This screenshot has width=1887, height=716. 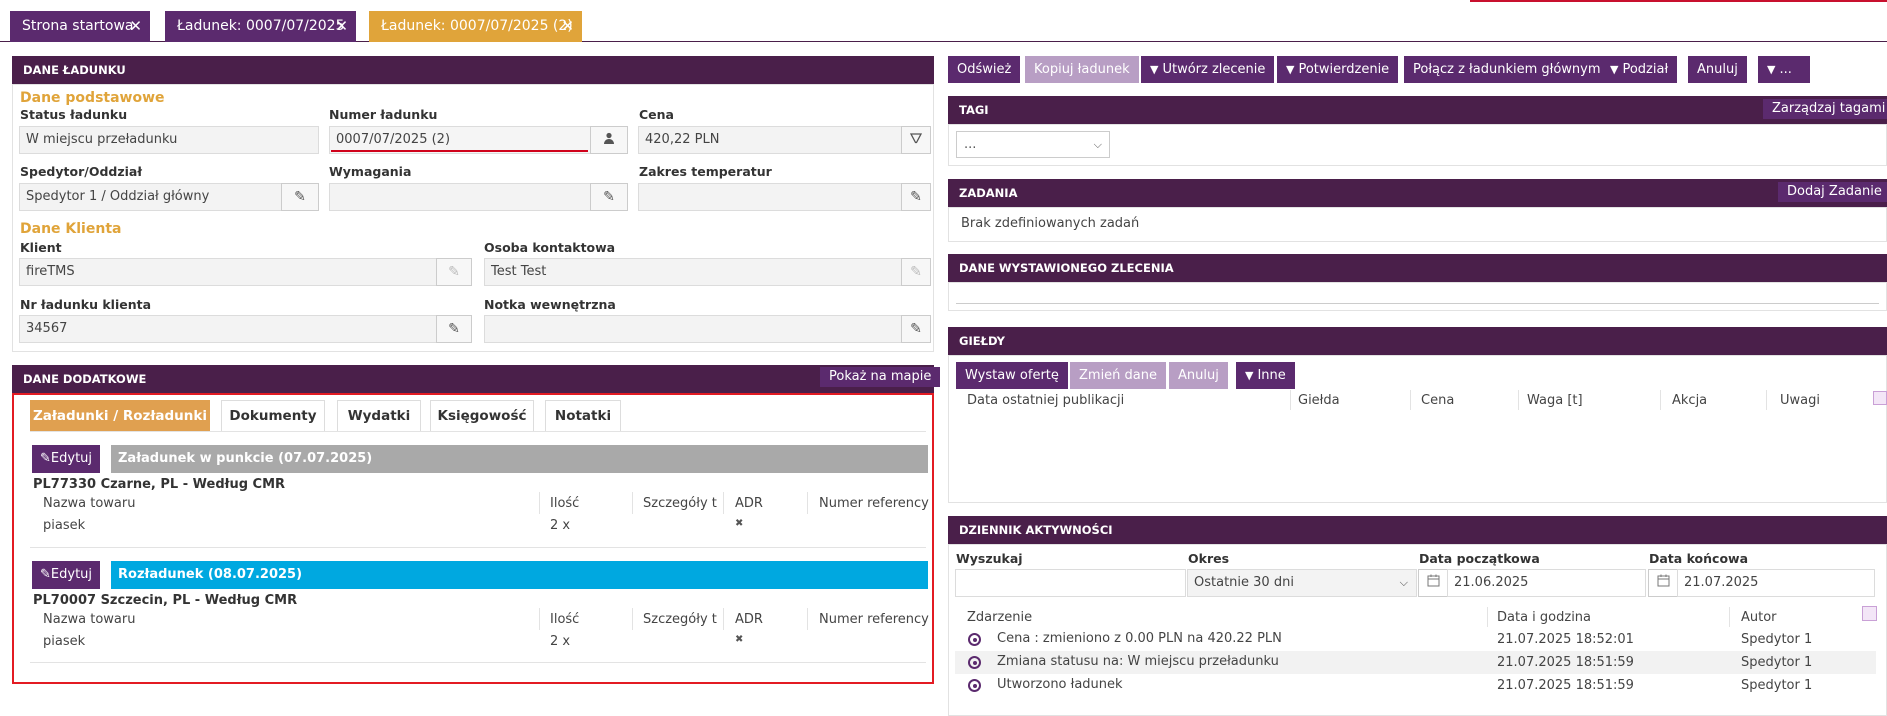 What do you see at coordinates (41, 247) in the screenshot?
I see `client-label: Klient` at bounding box center [41, 247].